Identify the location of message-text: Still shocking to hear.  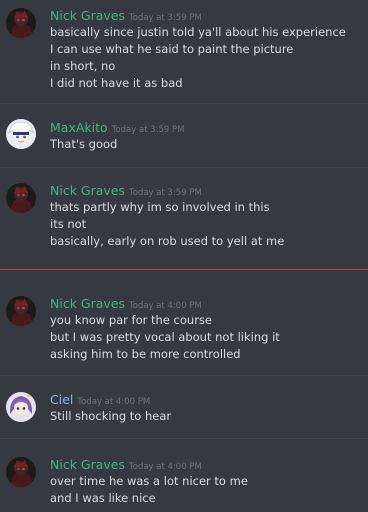
(111, 416).